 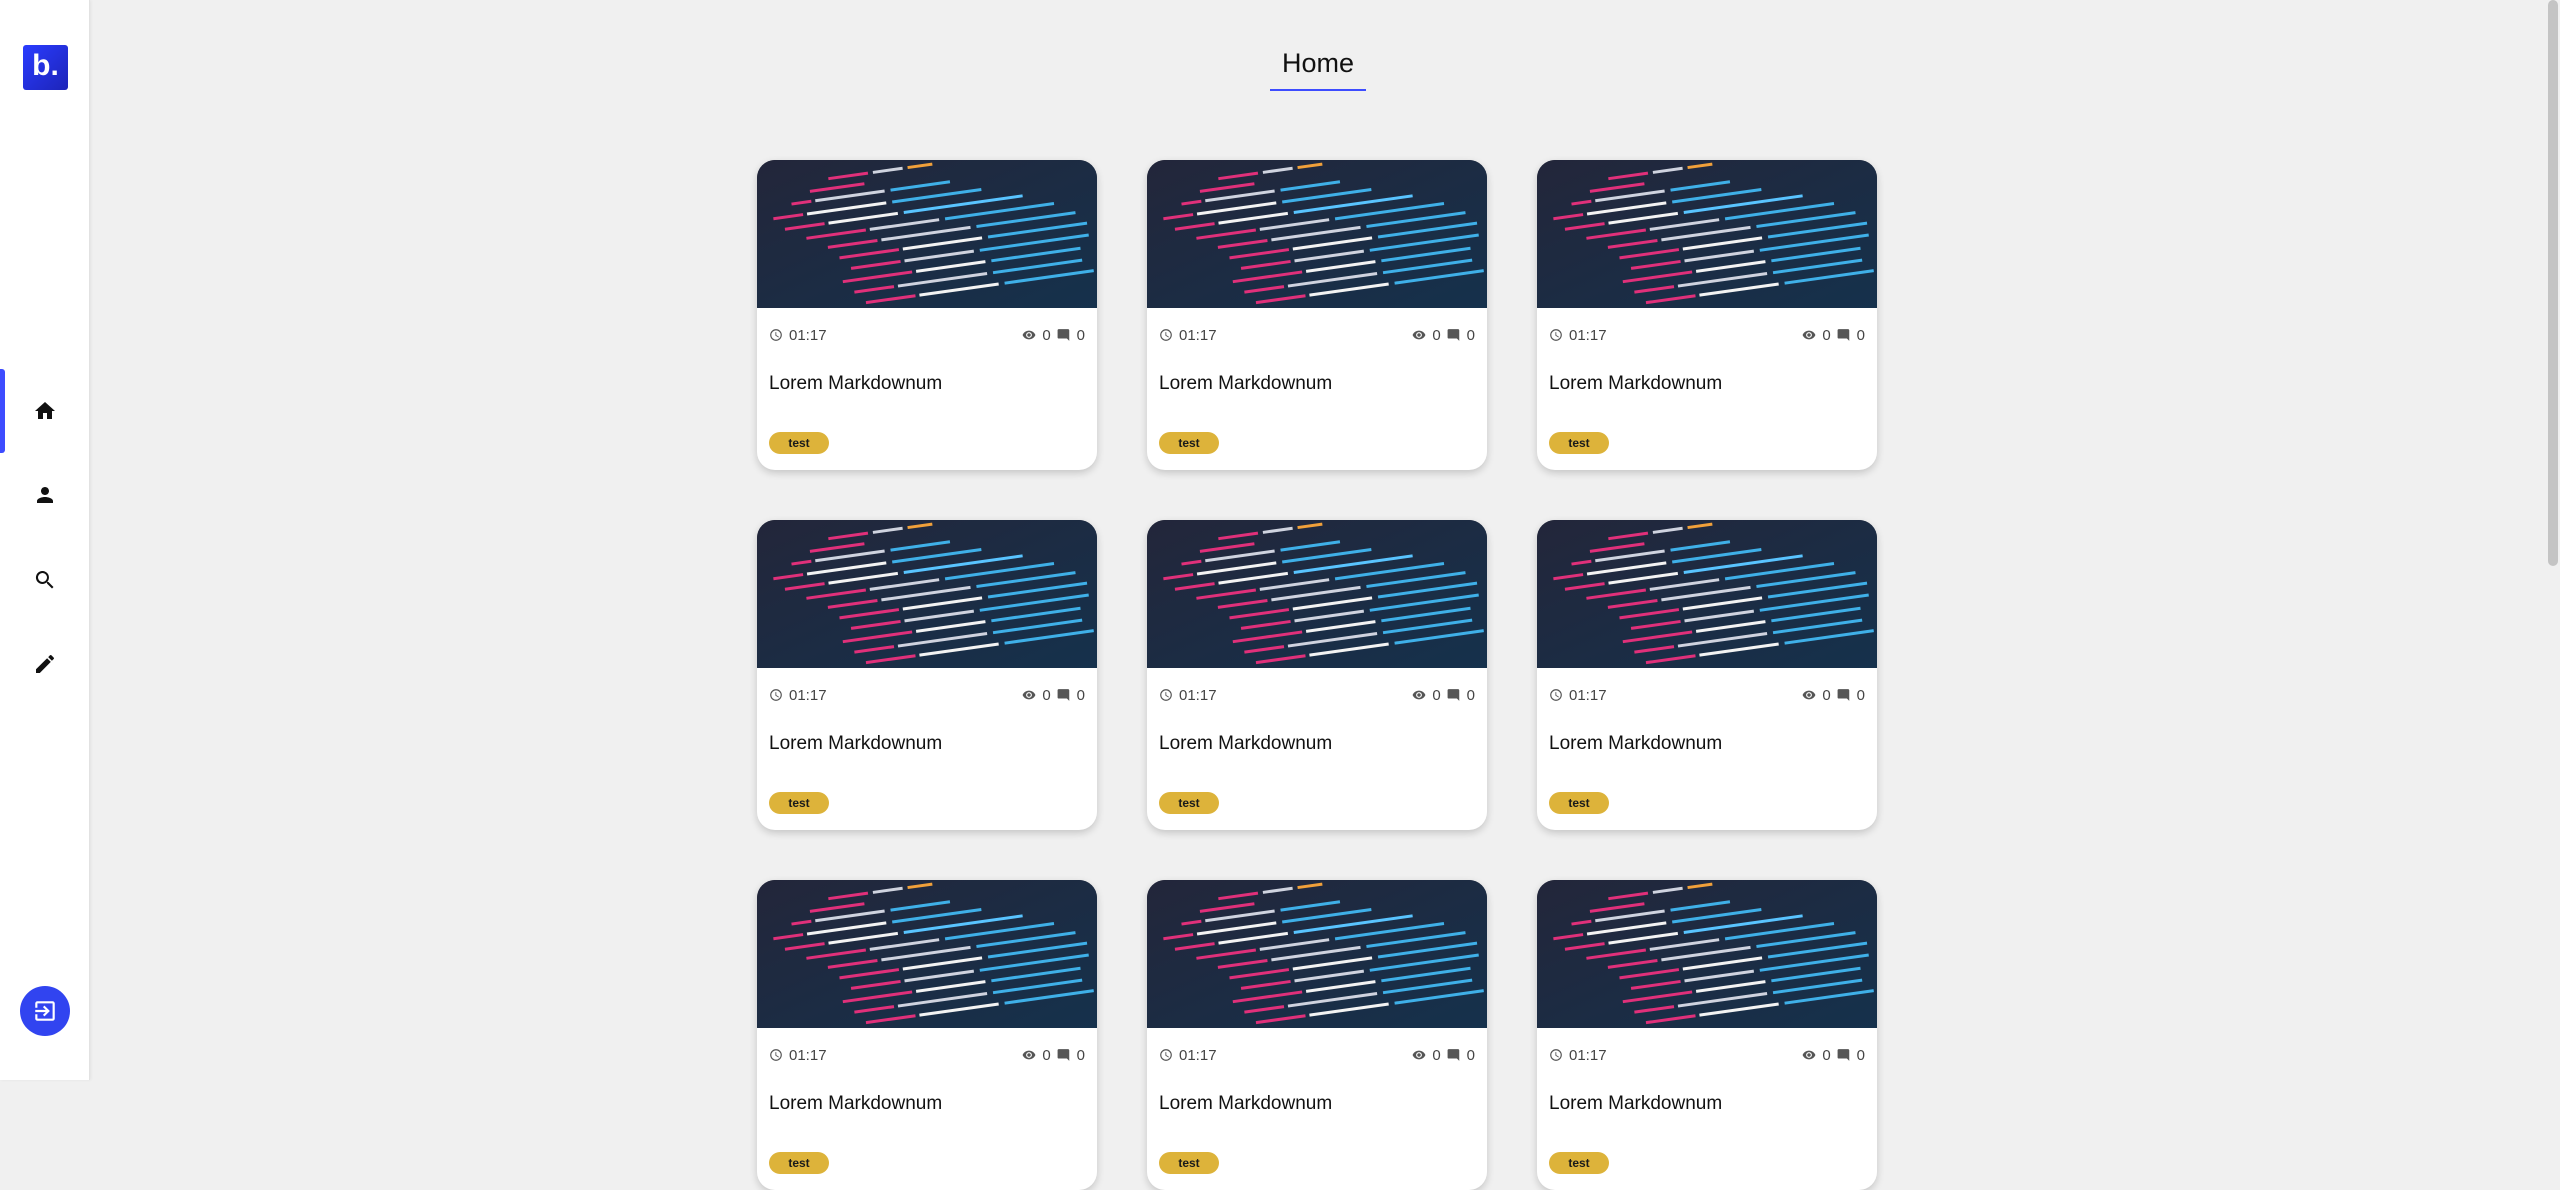 I want to click on scrollbar, so click(x=2552, y=540).